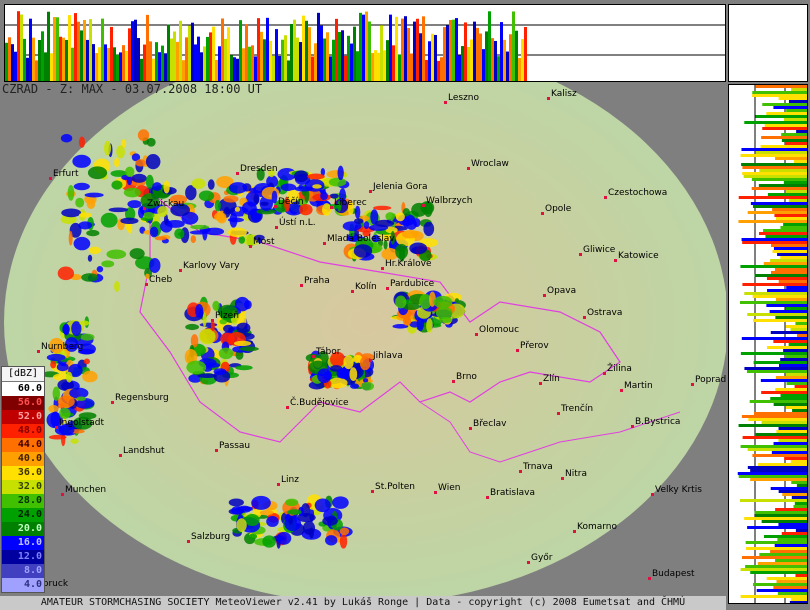 The height and width of the screenshot is (610, 810). Describe the element at coordinates (23, 431) in the screenshot. I see `legend-level: 48.0` at that location.